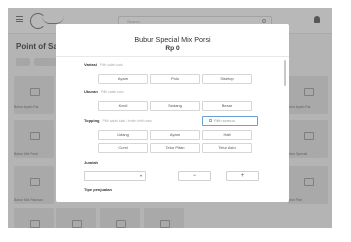 The height and width of the screenshot is (242, 351). I want to click on ukuran-option-sedang: Sedang, so click(175, 106).